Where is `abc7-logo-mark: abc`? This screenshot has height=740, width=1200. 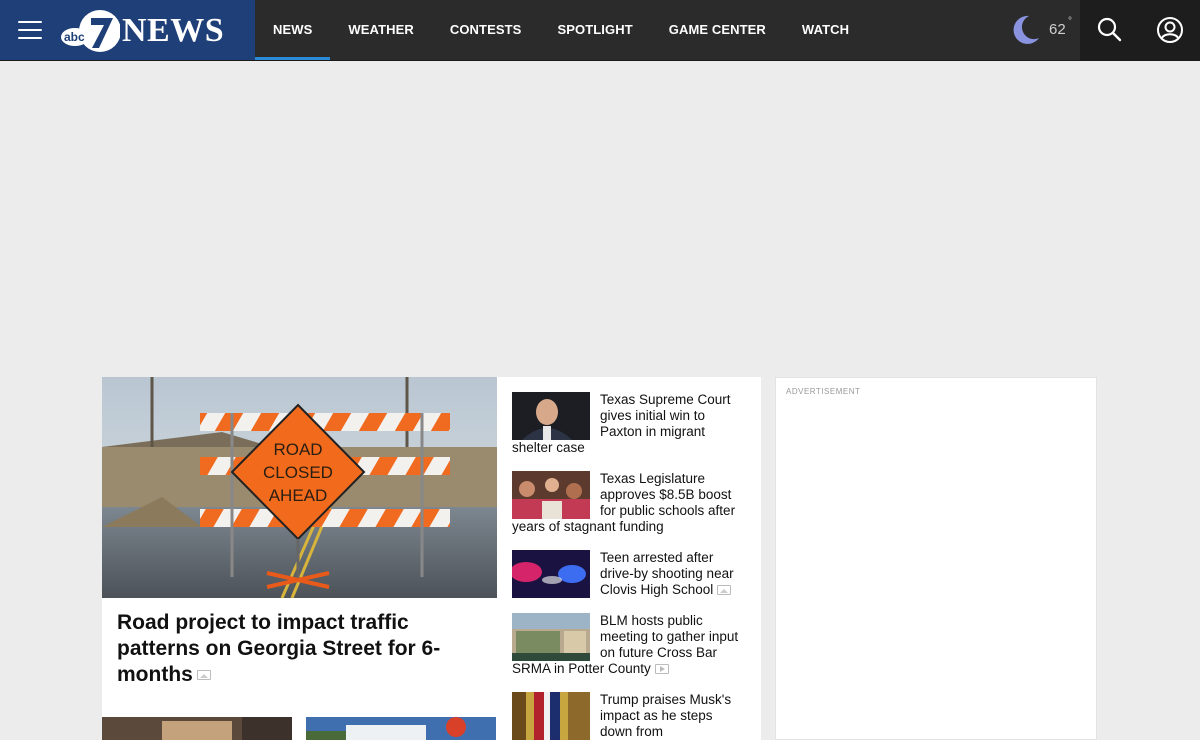
abc7-logo-mark: abc is located at coordinates (90, 31).